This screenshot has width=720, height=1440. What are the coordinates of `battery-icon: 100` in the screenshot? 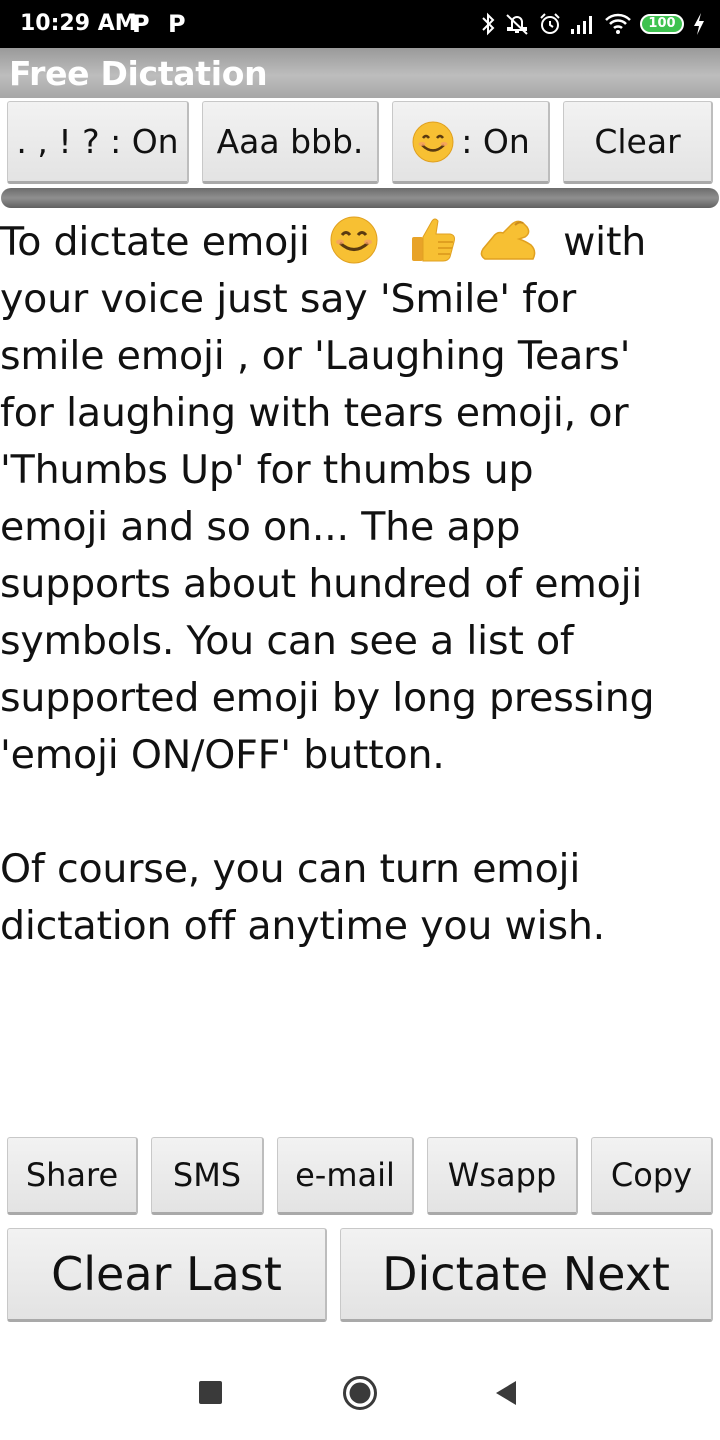 It's located at (662, 24).